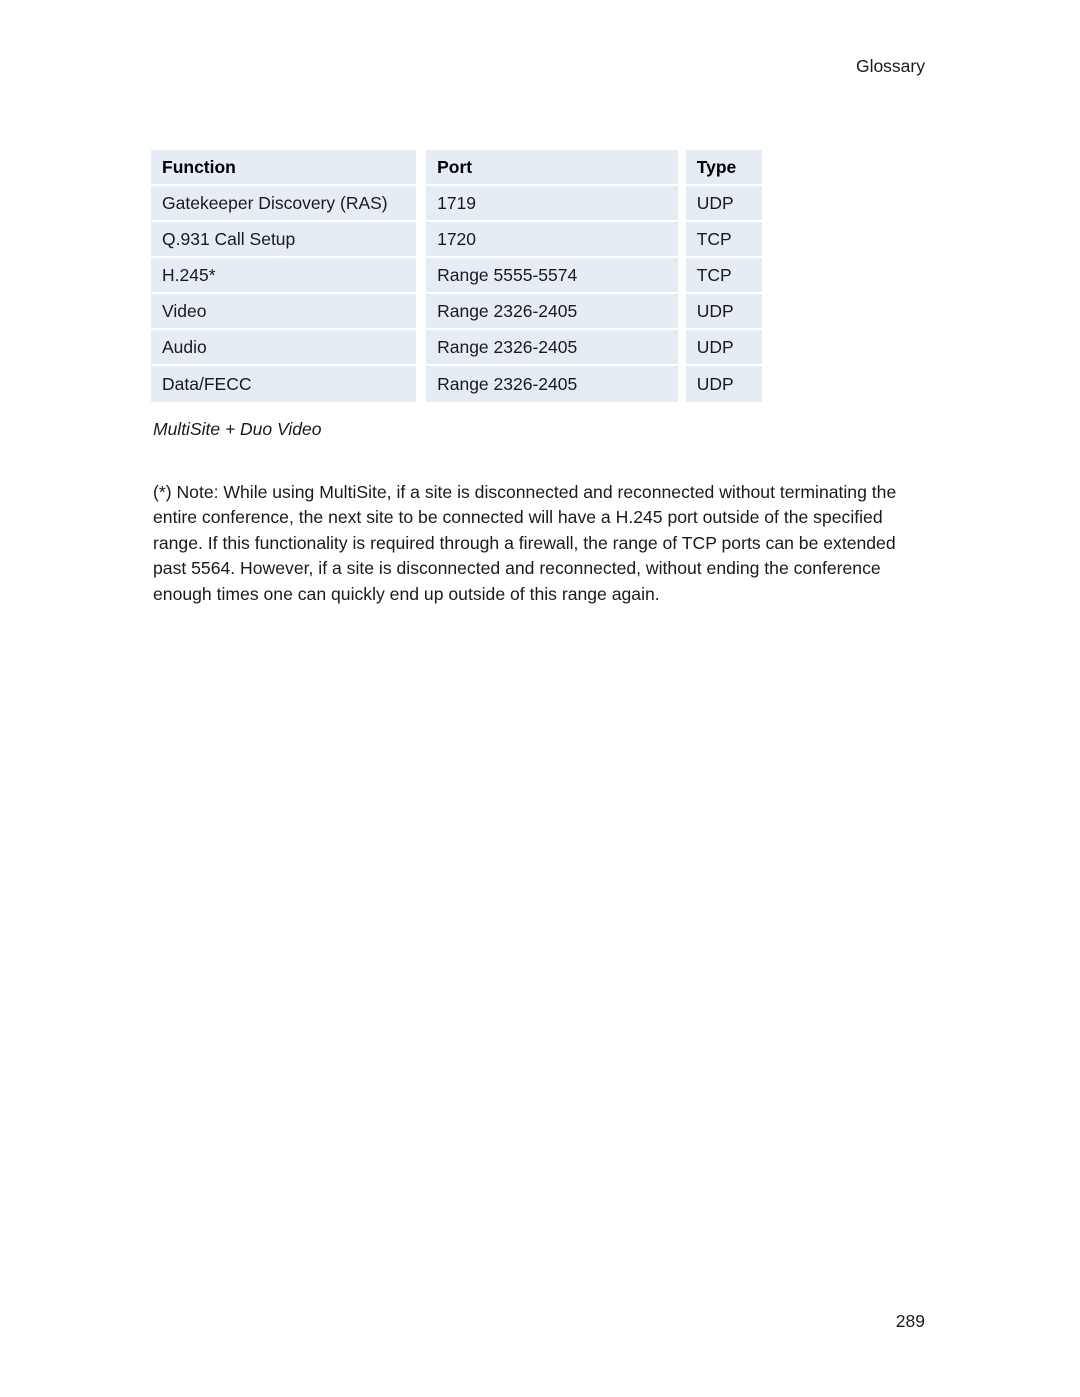  Describe the element at coordinates (723, 168) in the screenshot. I see `column-header-type: Type` at that location.